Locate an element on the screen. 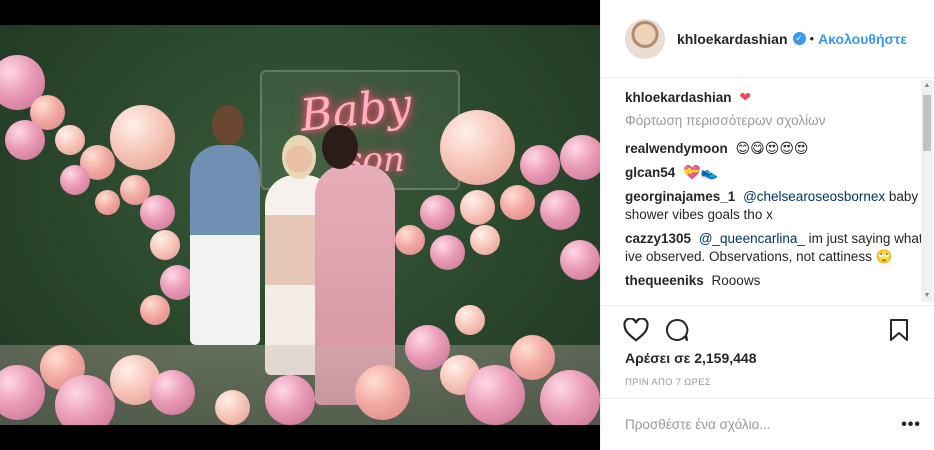 The width and height of the screenshot is (934, 450). header-username: khloekardashian is located at coordinates (732, 39).